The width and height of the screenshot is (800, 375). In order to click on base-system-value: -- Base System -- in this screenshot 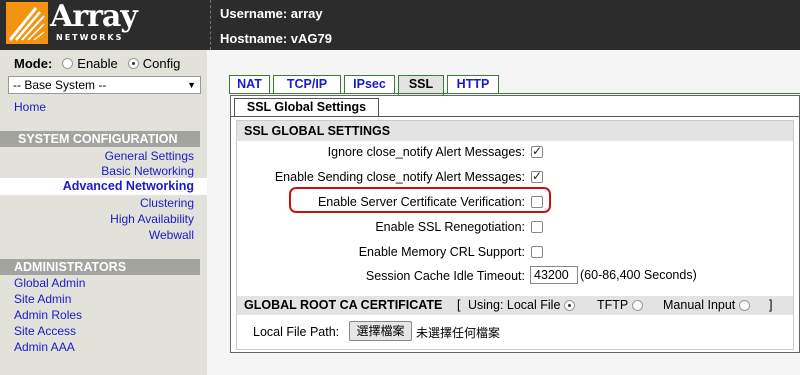, I will do `click(60, 85)`.